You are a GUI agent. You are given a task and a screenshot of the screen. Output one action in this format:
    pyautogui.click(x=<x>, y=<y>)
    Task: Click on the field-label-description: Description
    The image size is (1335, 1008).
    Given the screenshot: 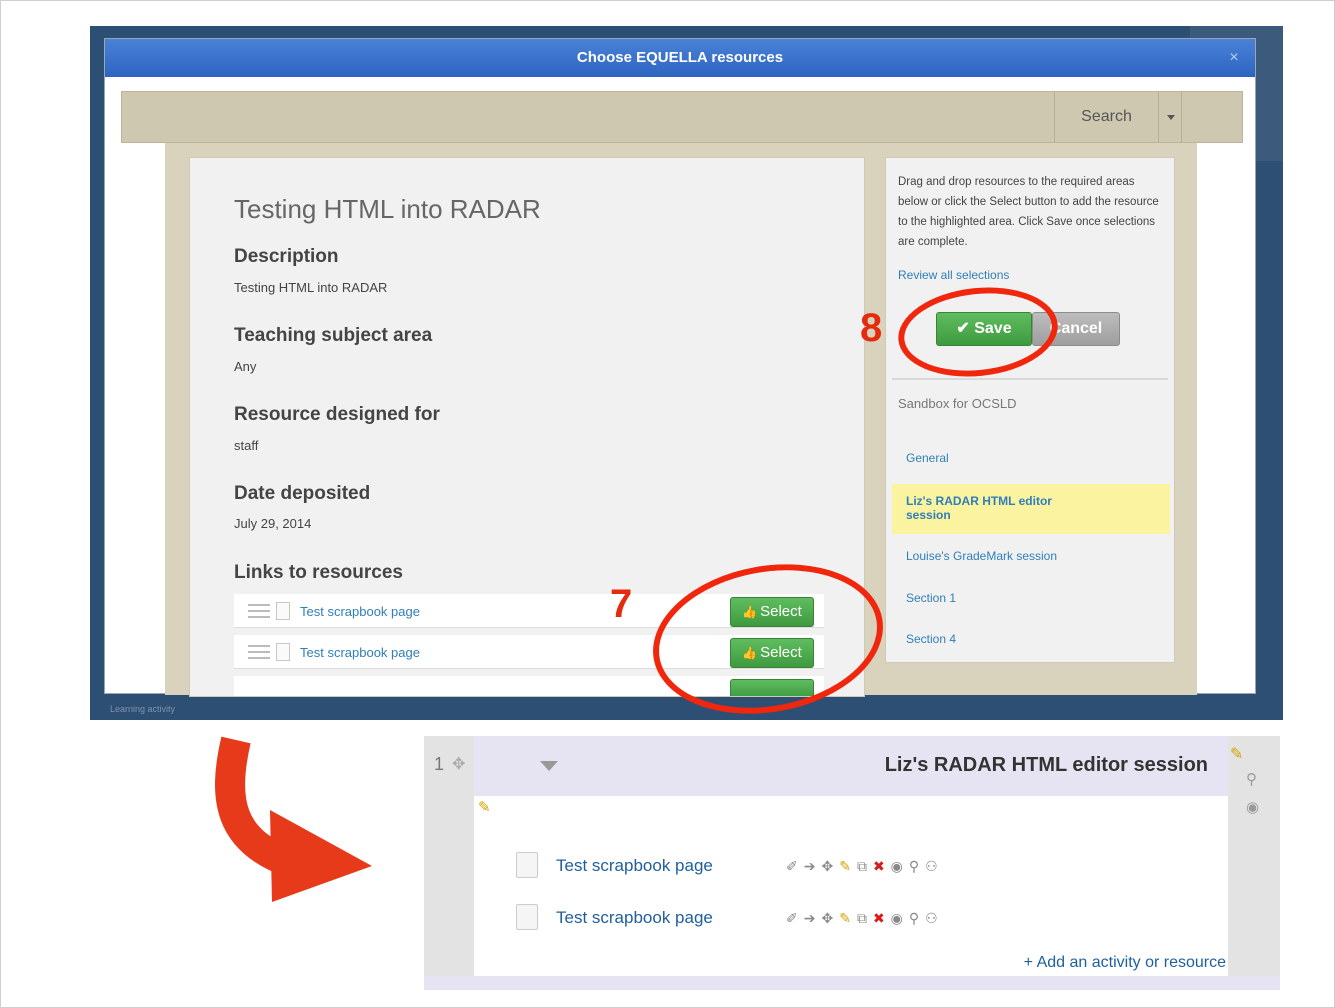 What is the action you would take?
    pyautogui.click(x=286, y=256)
    